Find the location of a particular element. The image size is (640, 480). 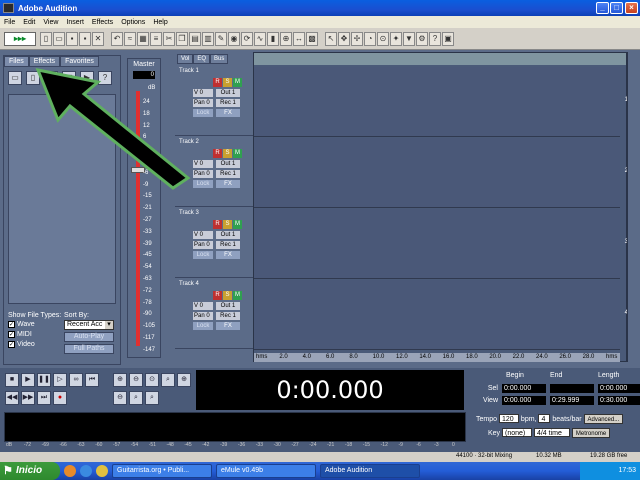

track-name: Track 4 is located at coordinates (216, 284).